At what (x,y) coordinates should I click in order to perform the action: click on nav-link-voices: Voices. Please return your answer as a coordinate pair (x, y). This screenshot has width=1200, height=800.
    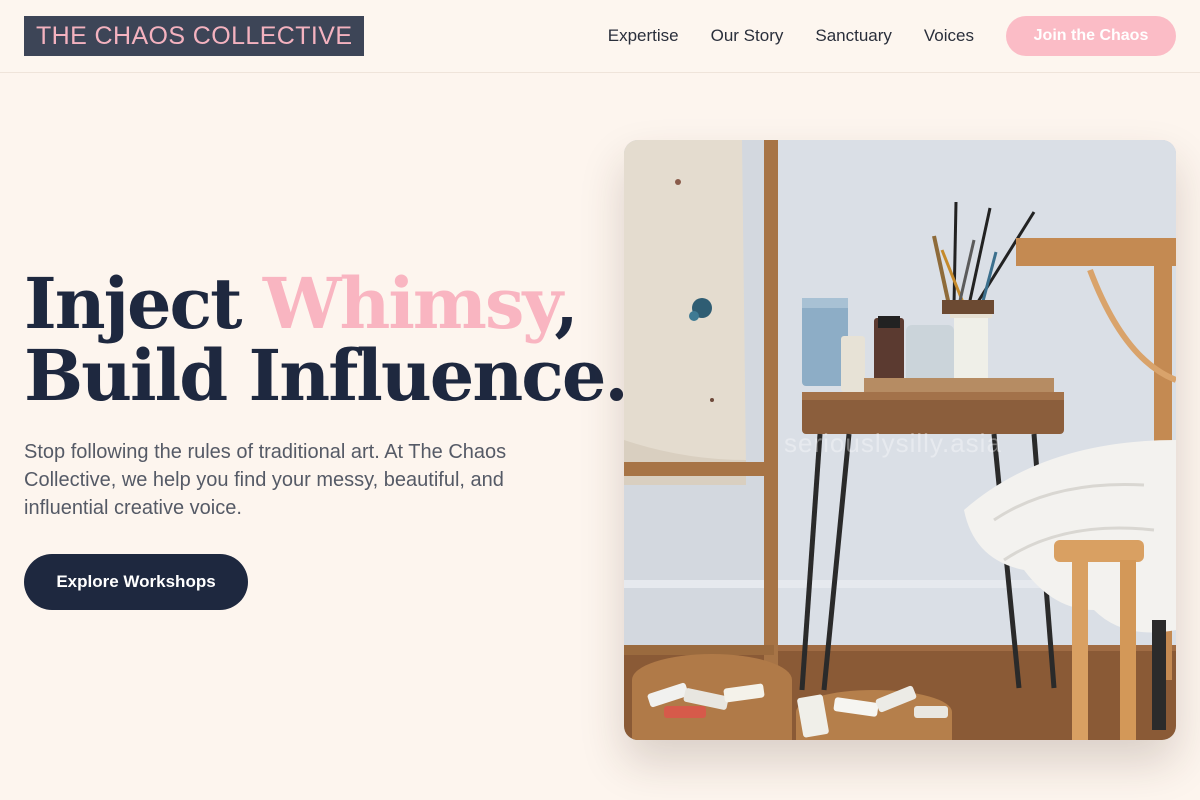
    Looking at the image, I should click on (949, 36).